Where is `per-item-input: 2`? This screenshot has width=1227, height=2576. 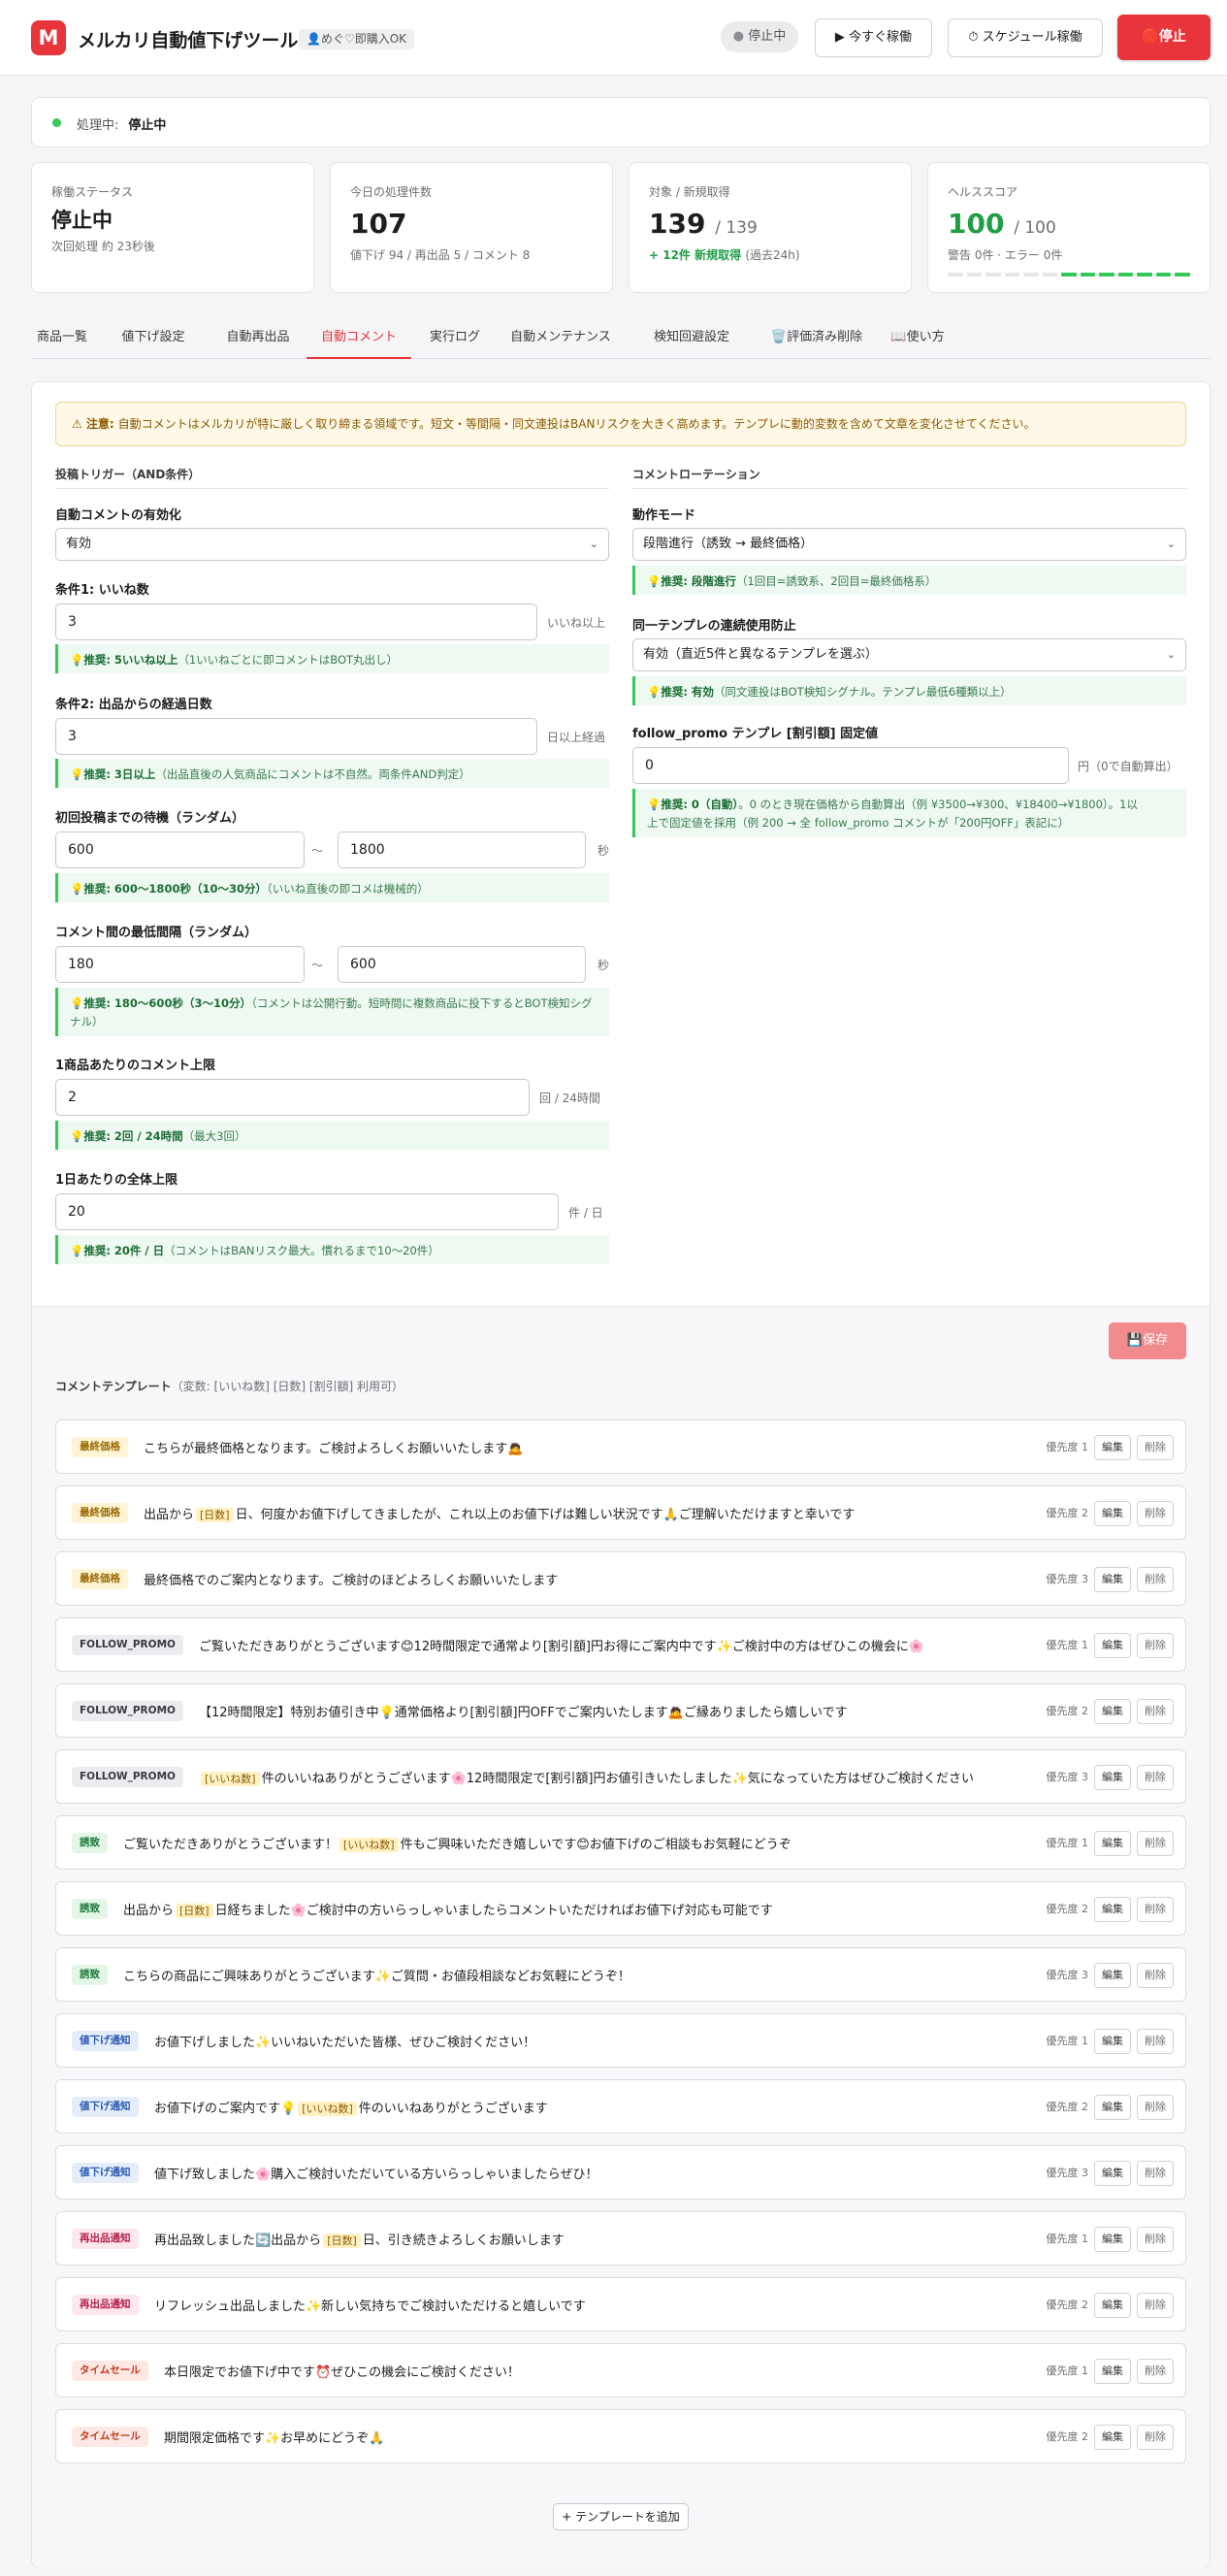 per-item-input: 2 is located at coordinates (292, 1097).